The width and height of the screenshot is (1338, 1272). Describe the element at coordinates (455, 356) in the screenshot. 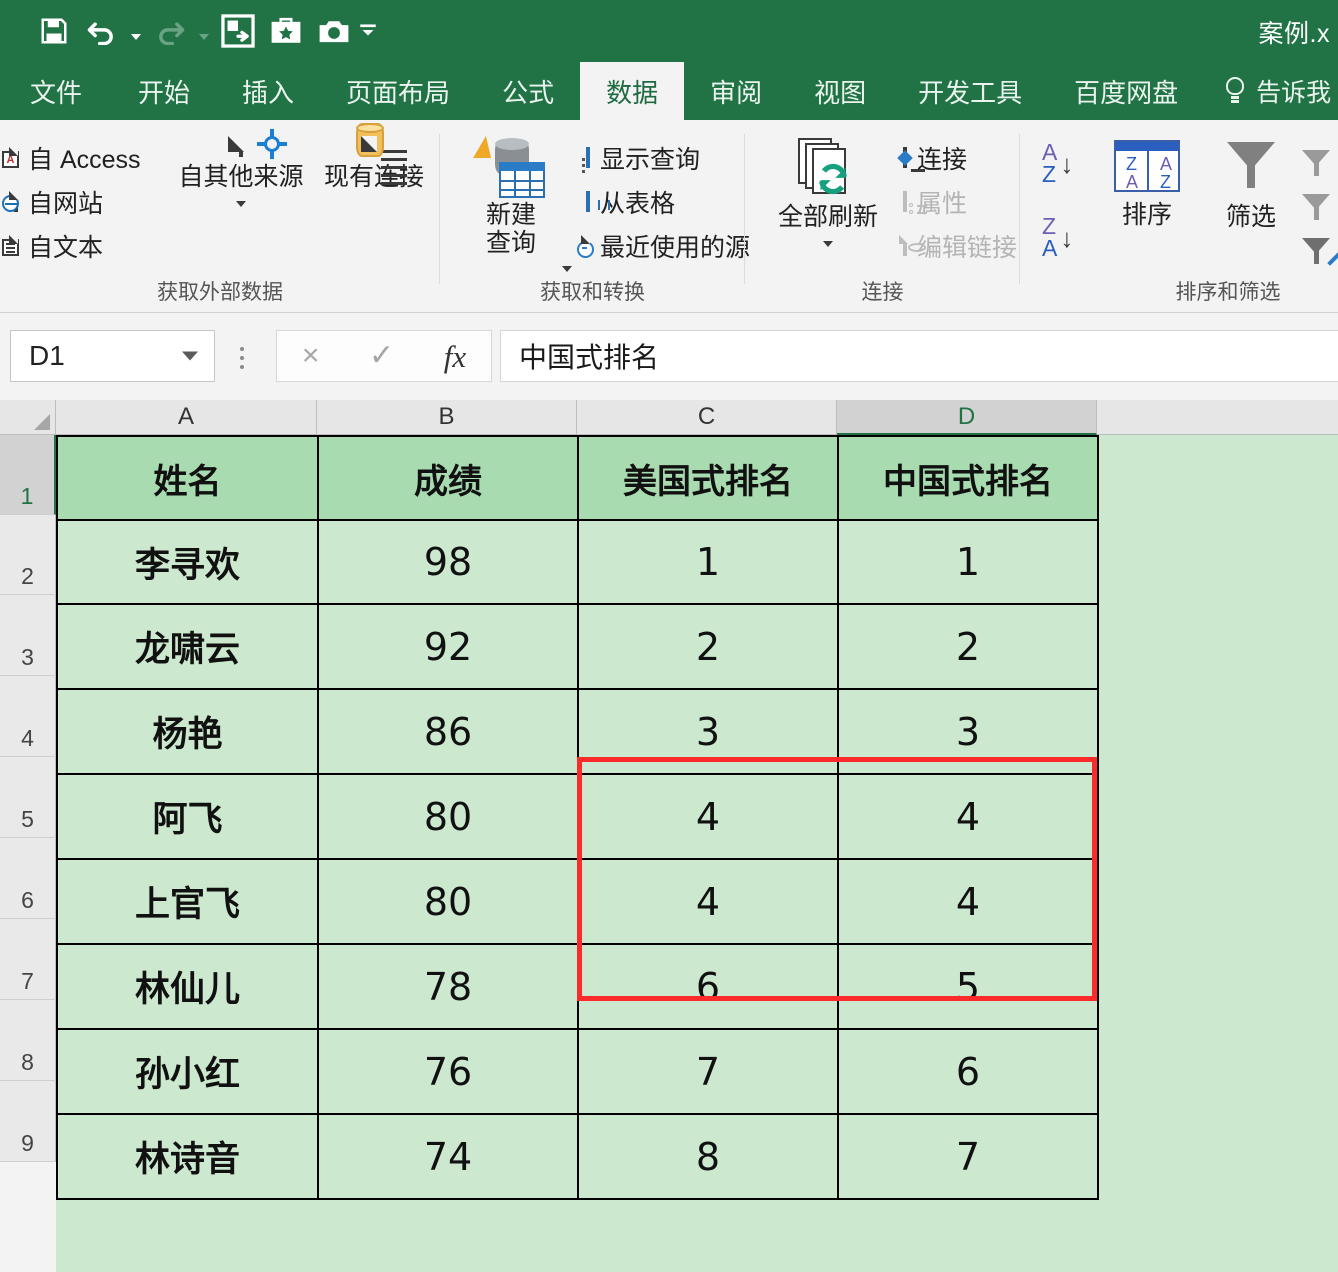

I see `insert-function-icon: fx` at that location.